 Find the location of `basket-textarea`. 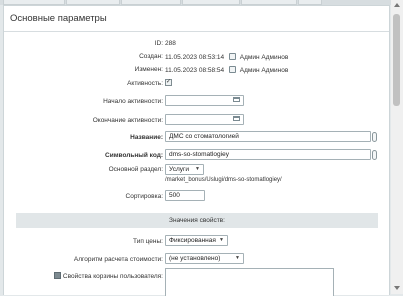

basket-textarea is located at coordinates (249, 282).